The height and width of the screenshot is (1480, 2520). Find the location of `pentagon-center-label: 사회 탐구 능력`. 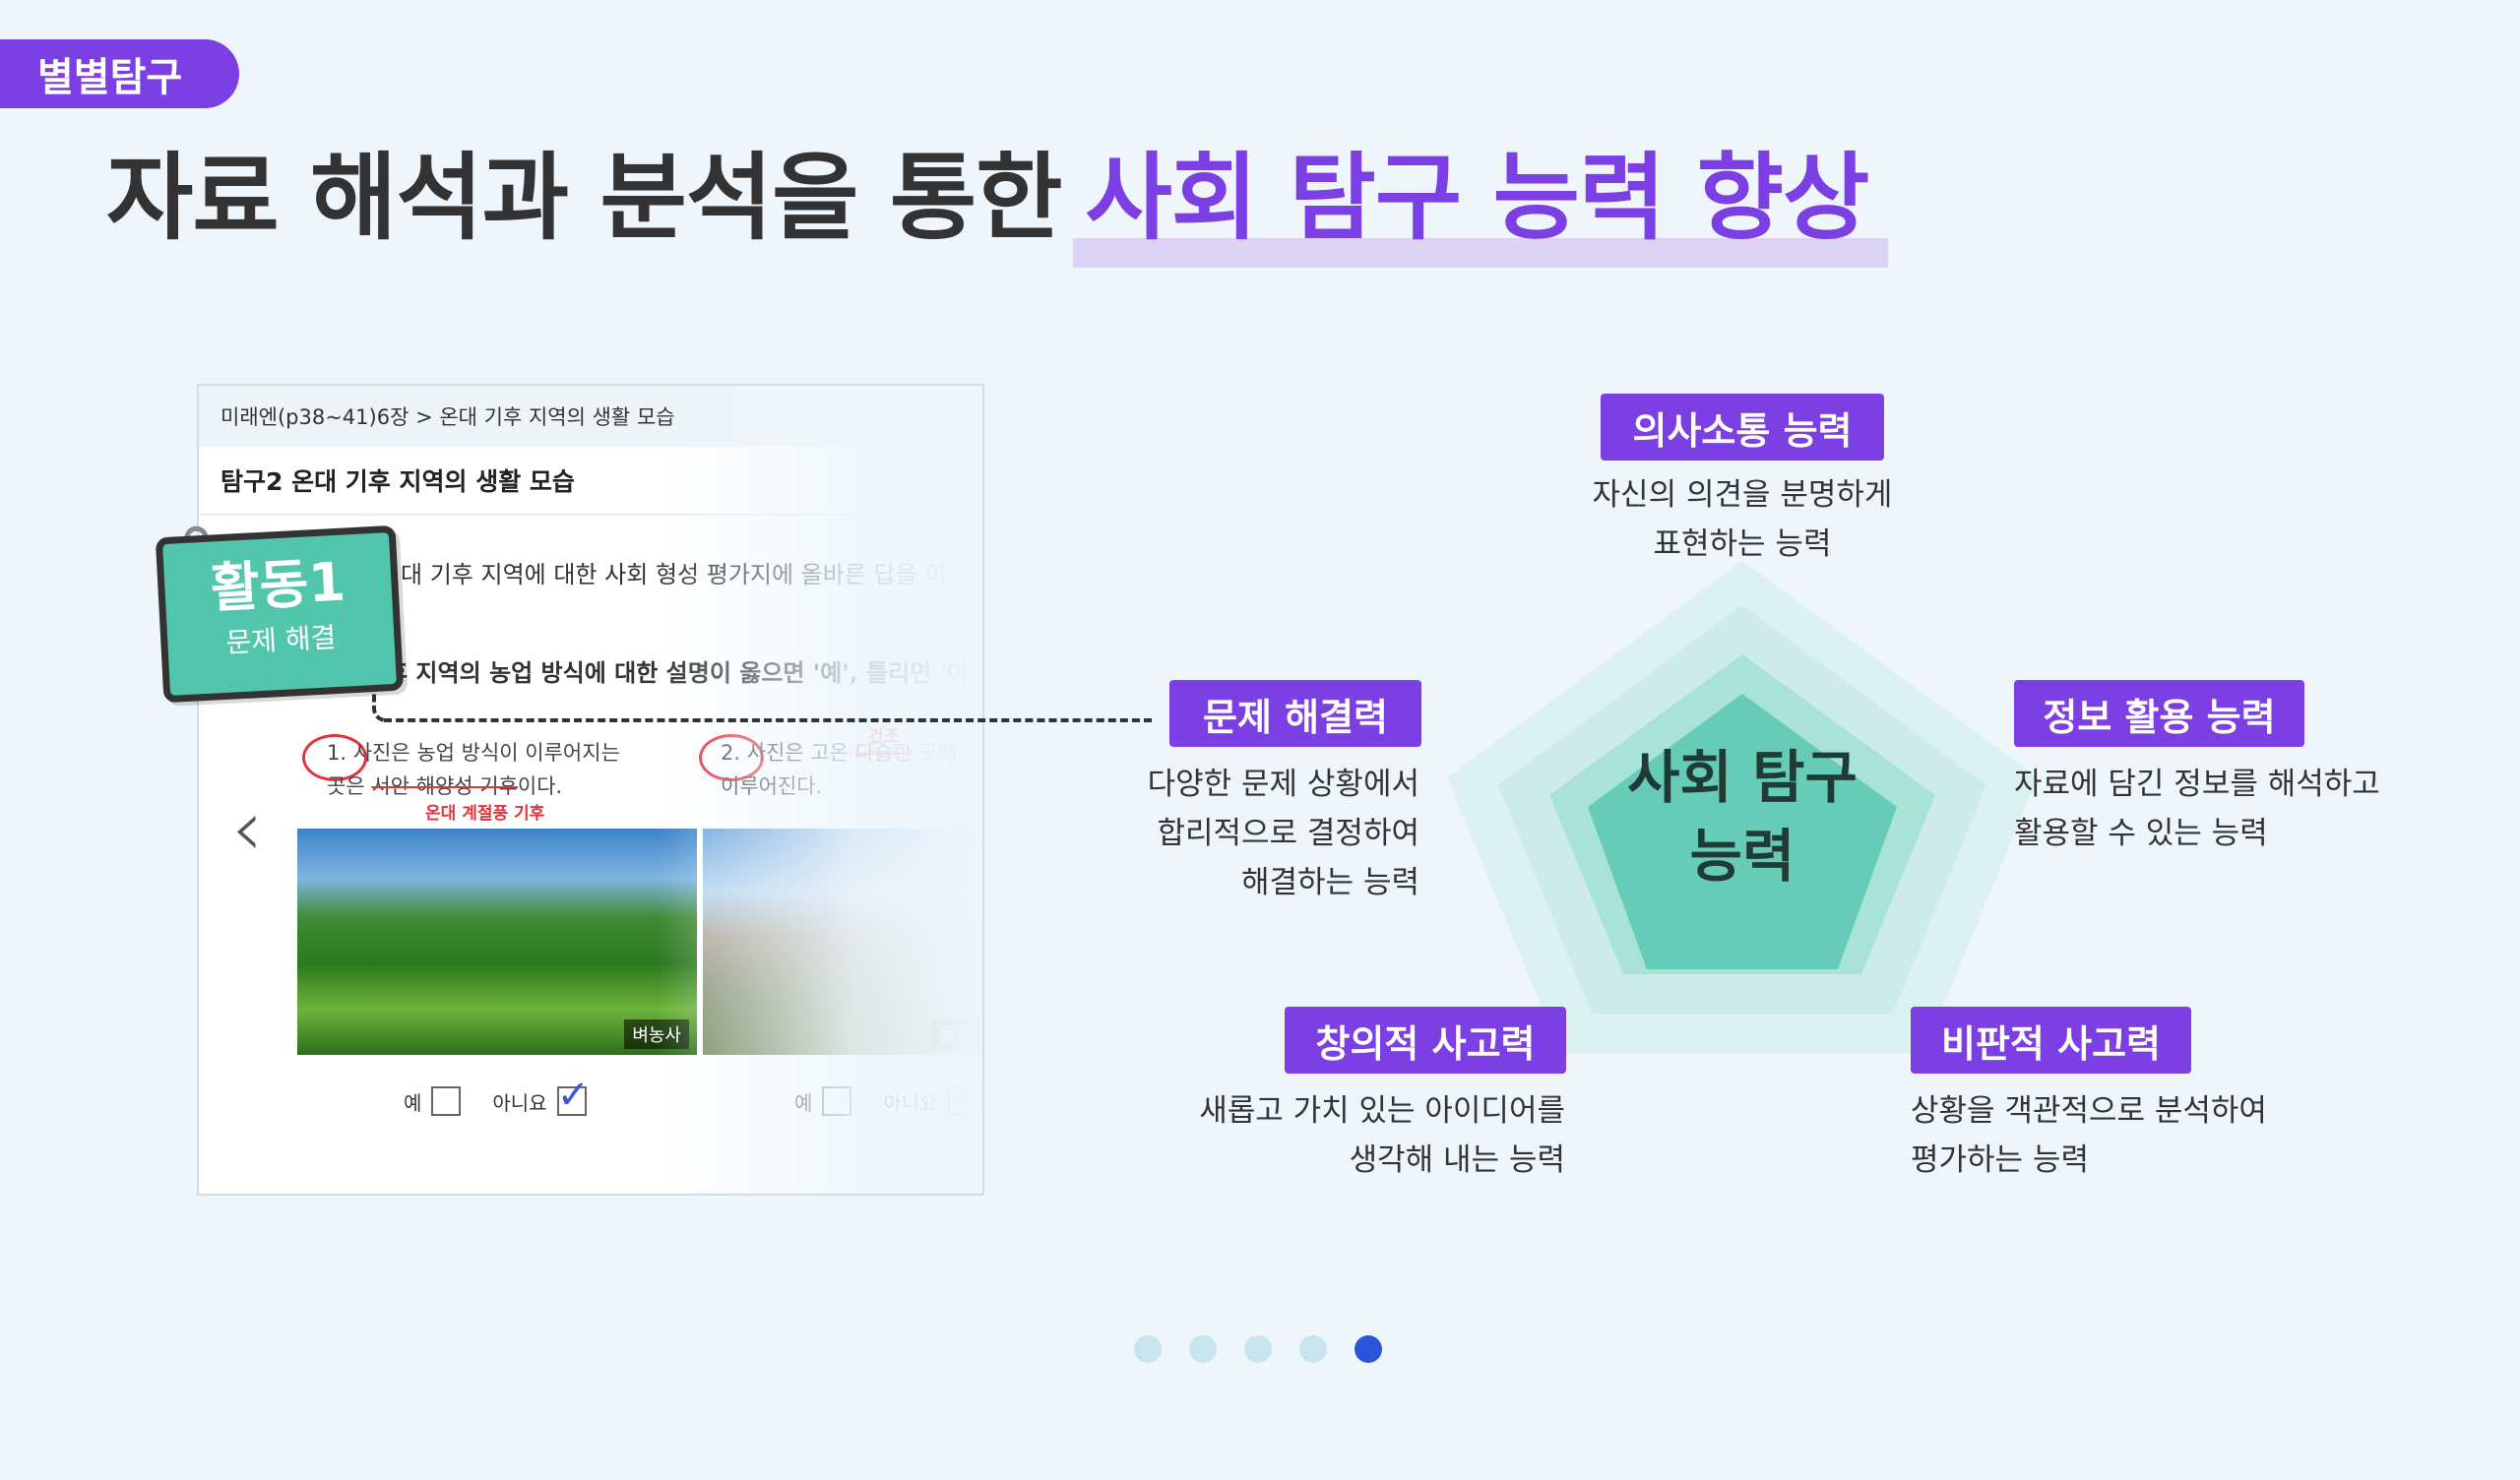

pentagon-center-label: 사회 탐구 능력 is located at coordinates (1742, 816).